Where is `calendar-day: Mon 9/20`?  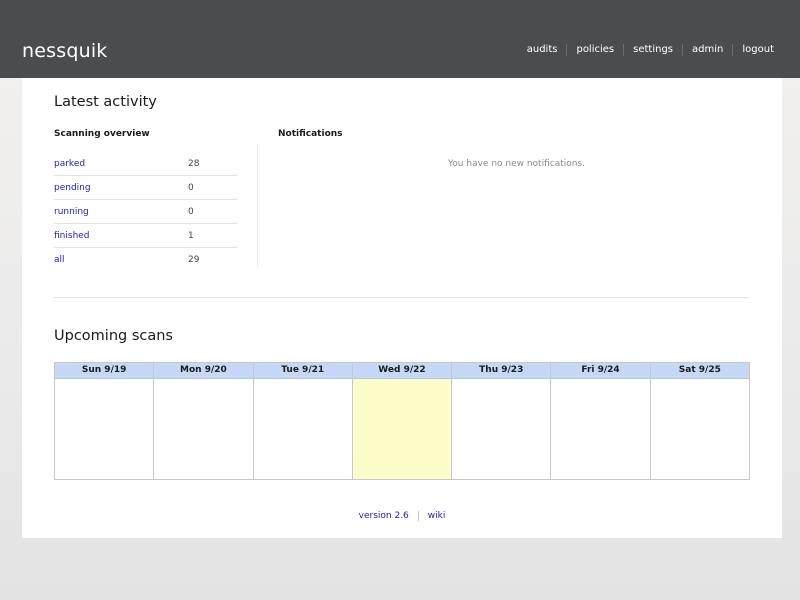 calendar-day: Mon 9/20 is located at coordinates (203, 421).